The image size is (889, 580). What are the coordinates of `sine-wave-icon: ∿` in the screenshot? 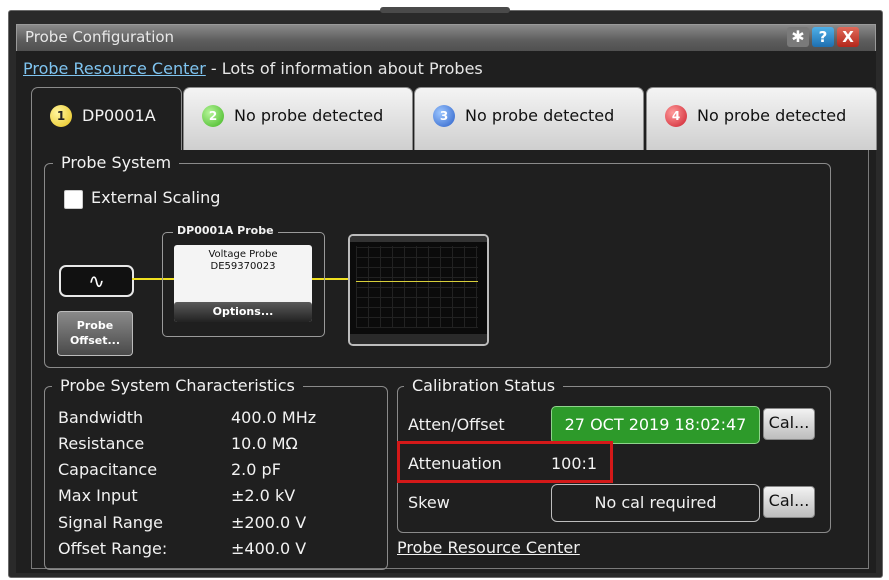 It's located at (96, 281).